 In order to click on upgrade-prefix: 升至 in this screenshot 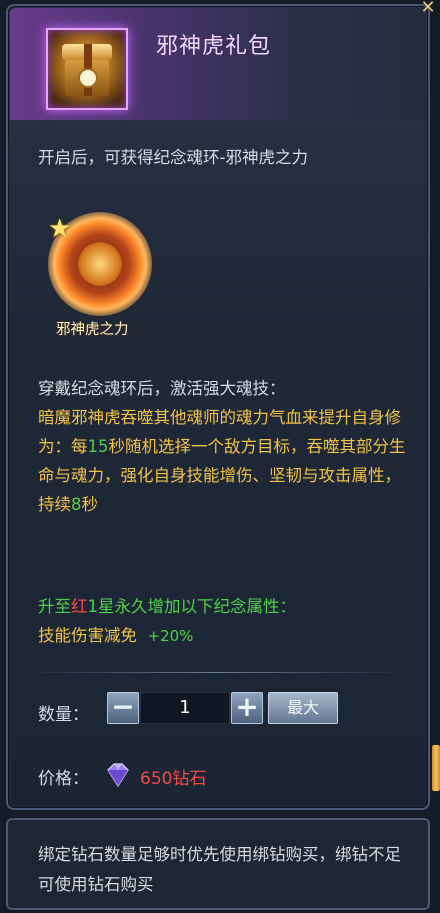, I will do `click(54, 606)`.